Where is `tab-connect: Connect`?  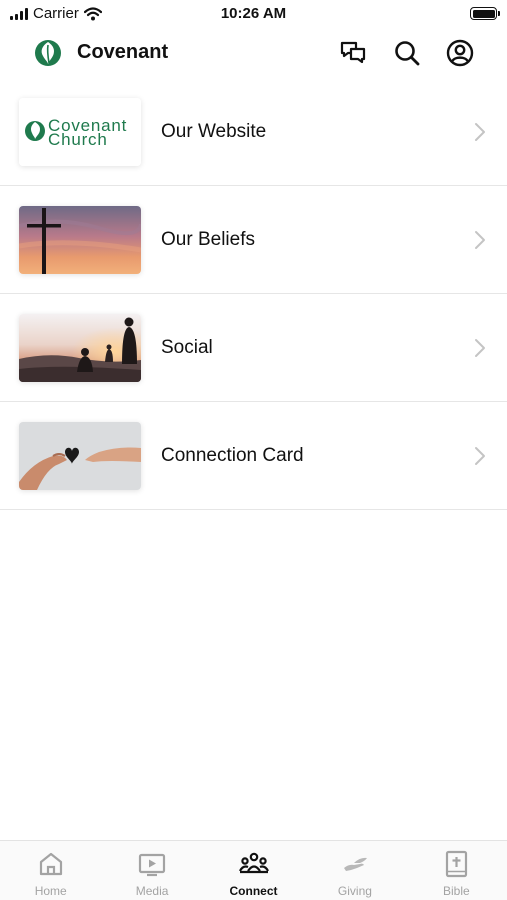 tab-connect: Connect is located at coordinates (253, 870).